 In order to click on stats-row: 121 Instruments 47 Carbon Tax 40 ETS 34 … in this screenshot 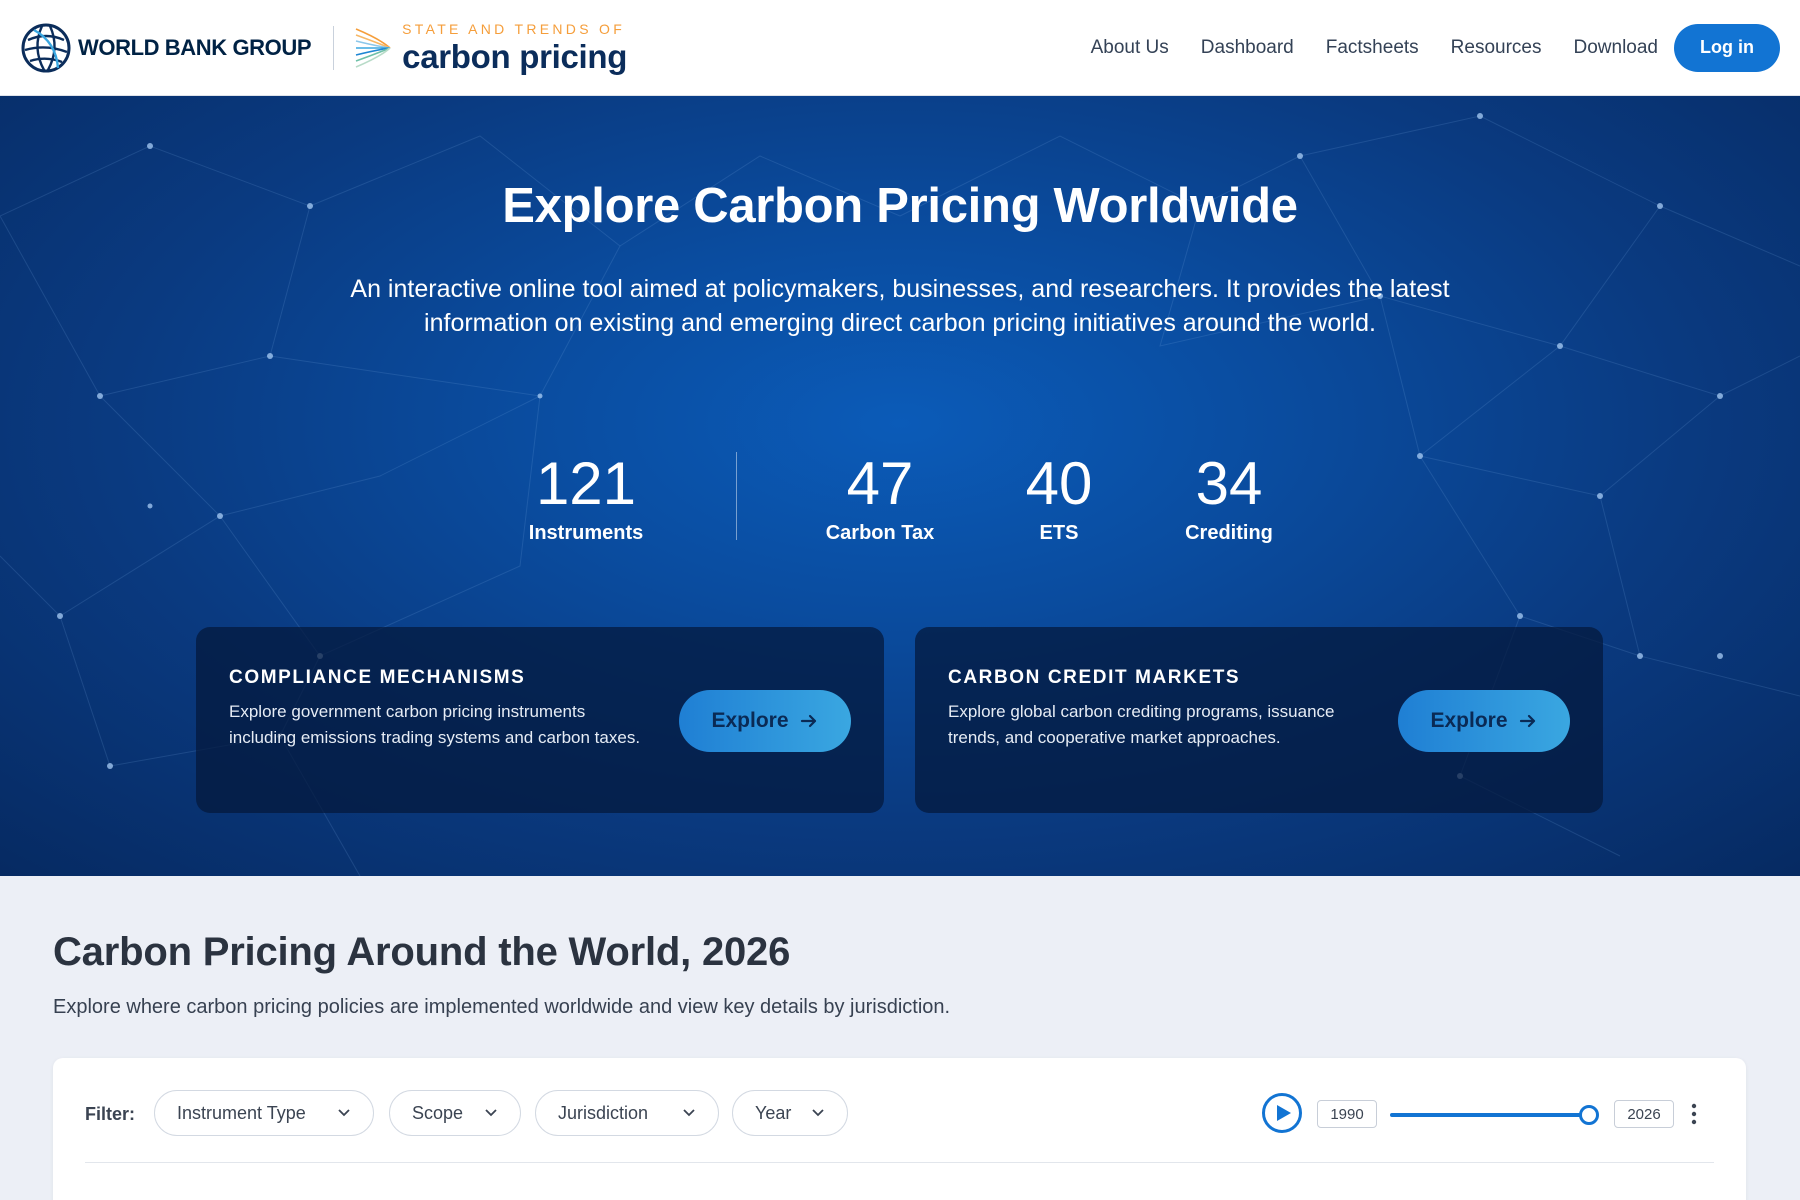, I will do `click(900, 507)`.